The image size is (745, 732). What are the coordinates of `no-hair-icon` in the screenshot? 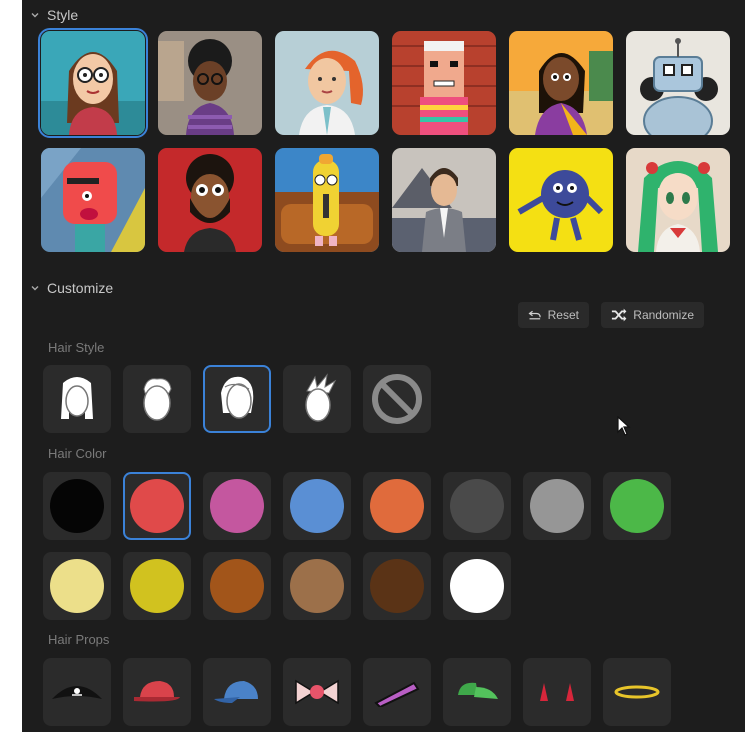 It's located at (397, 399).